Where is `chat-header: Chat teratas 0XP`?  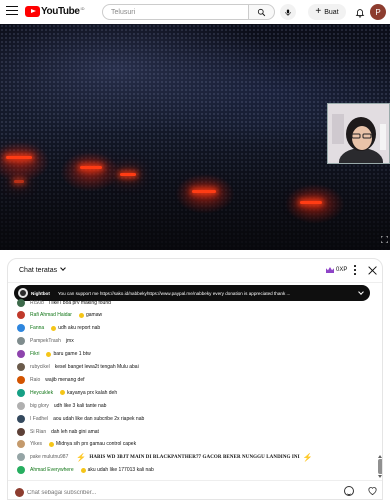
chat-header: Chat teratas 0XP is located at coordinates (195, 271).